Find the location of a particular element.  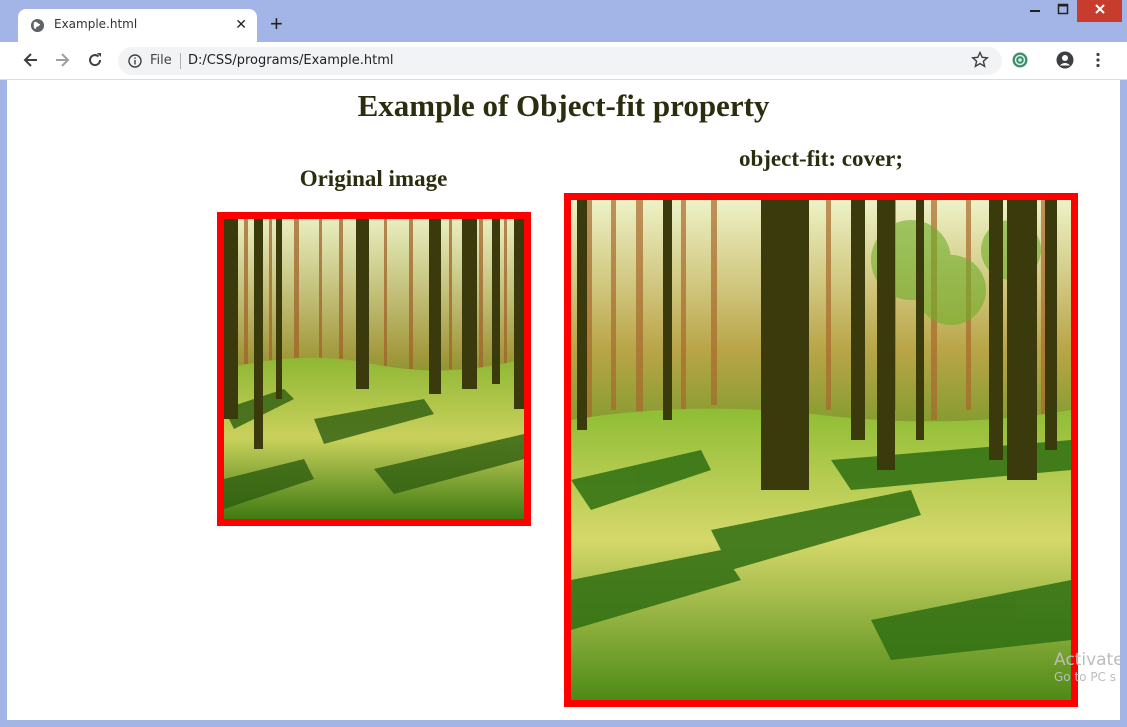

account-icon is located at coordinates (1065, 60).